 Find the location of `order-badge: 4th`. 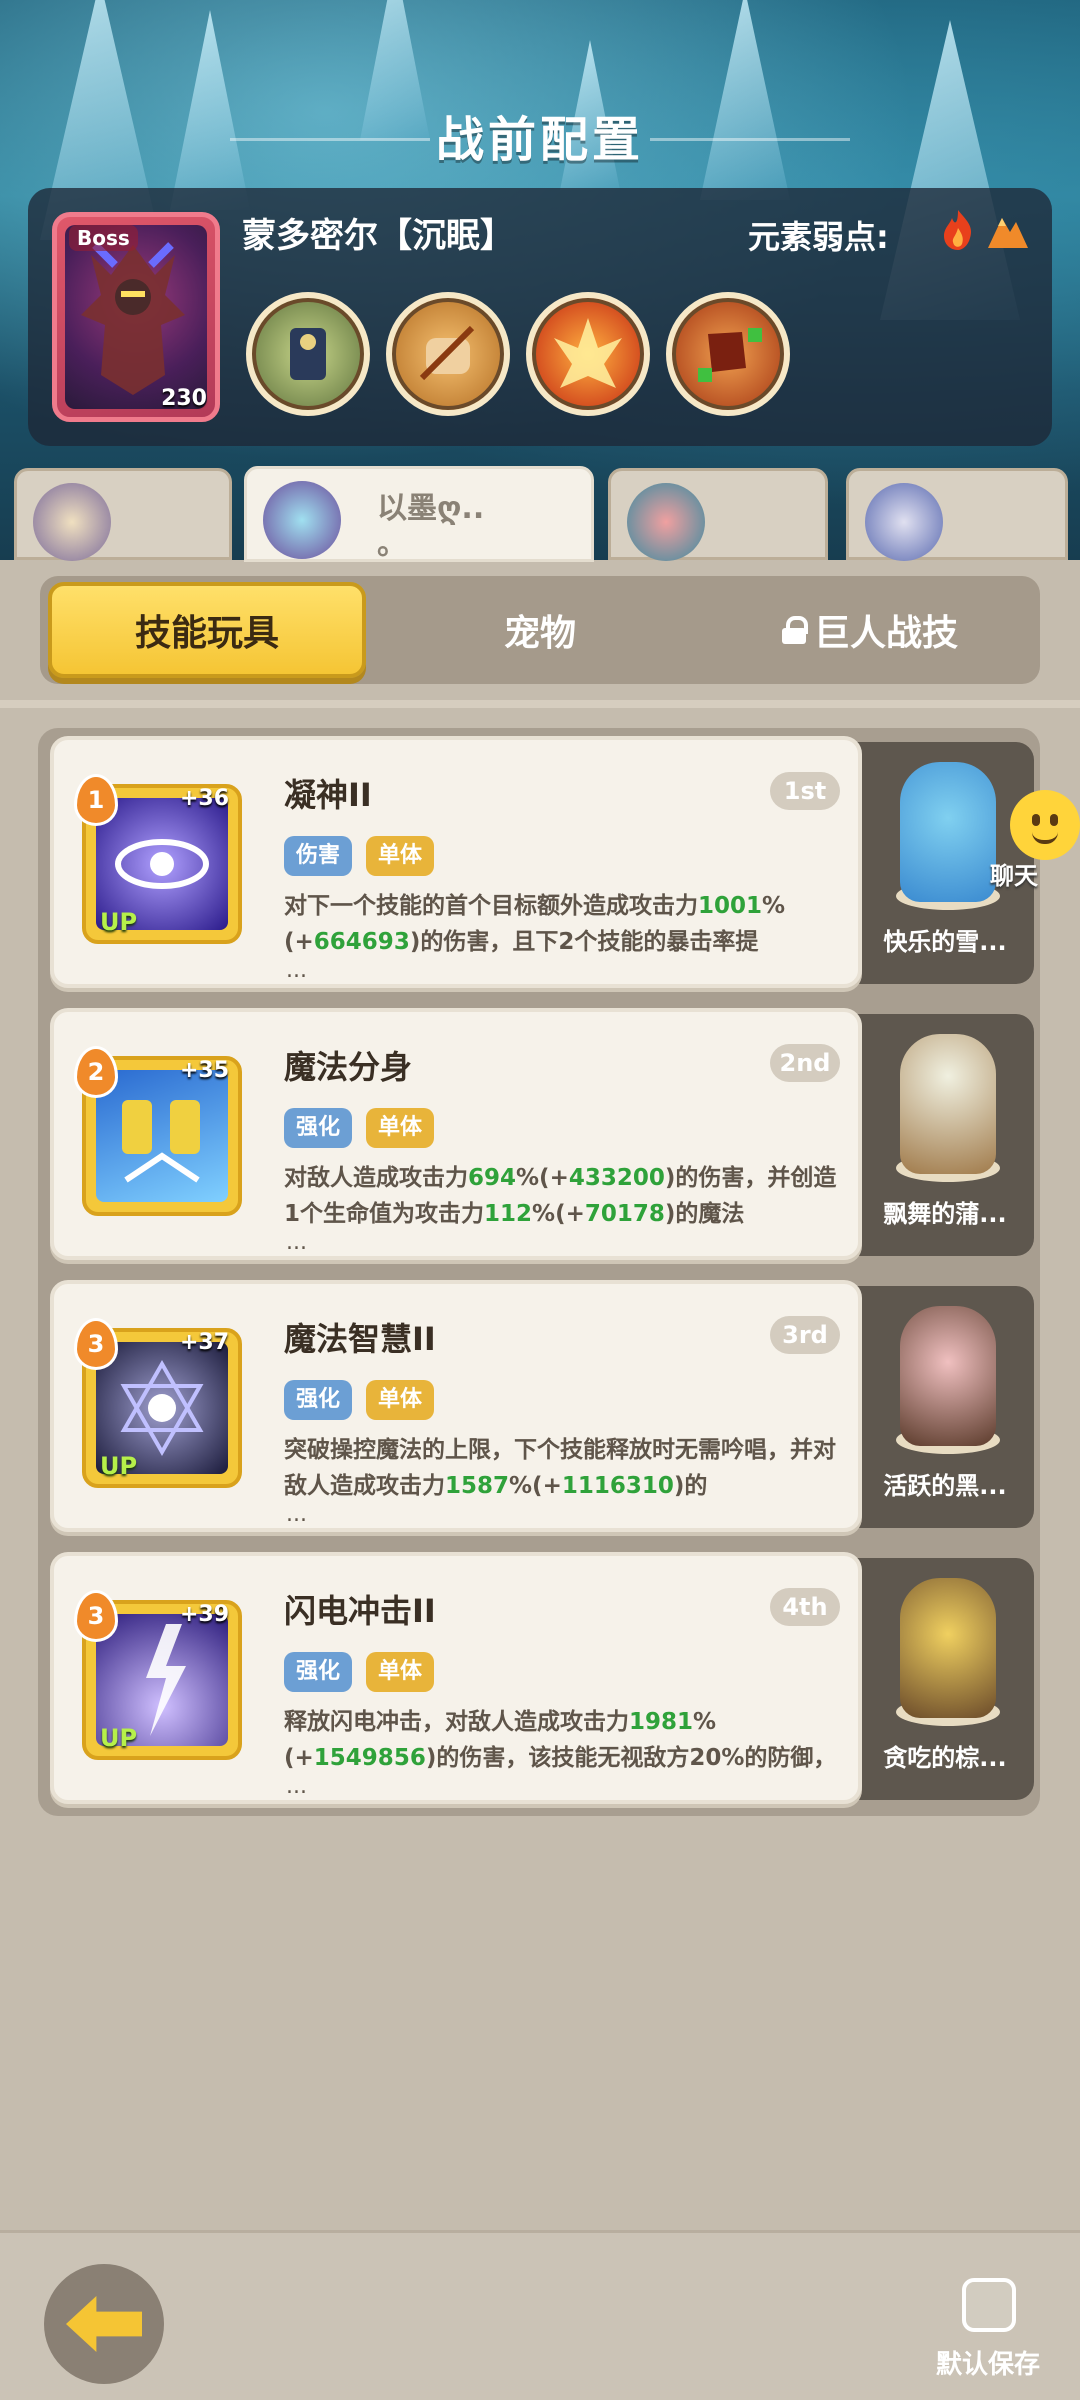

order-badge: 4th is located at coordinates (805, 1607).